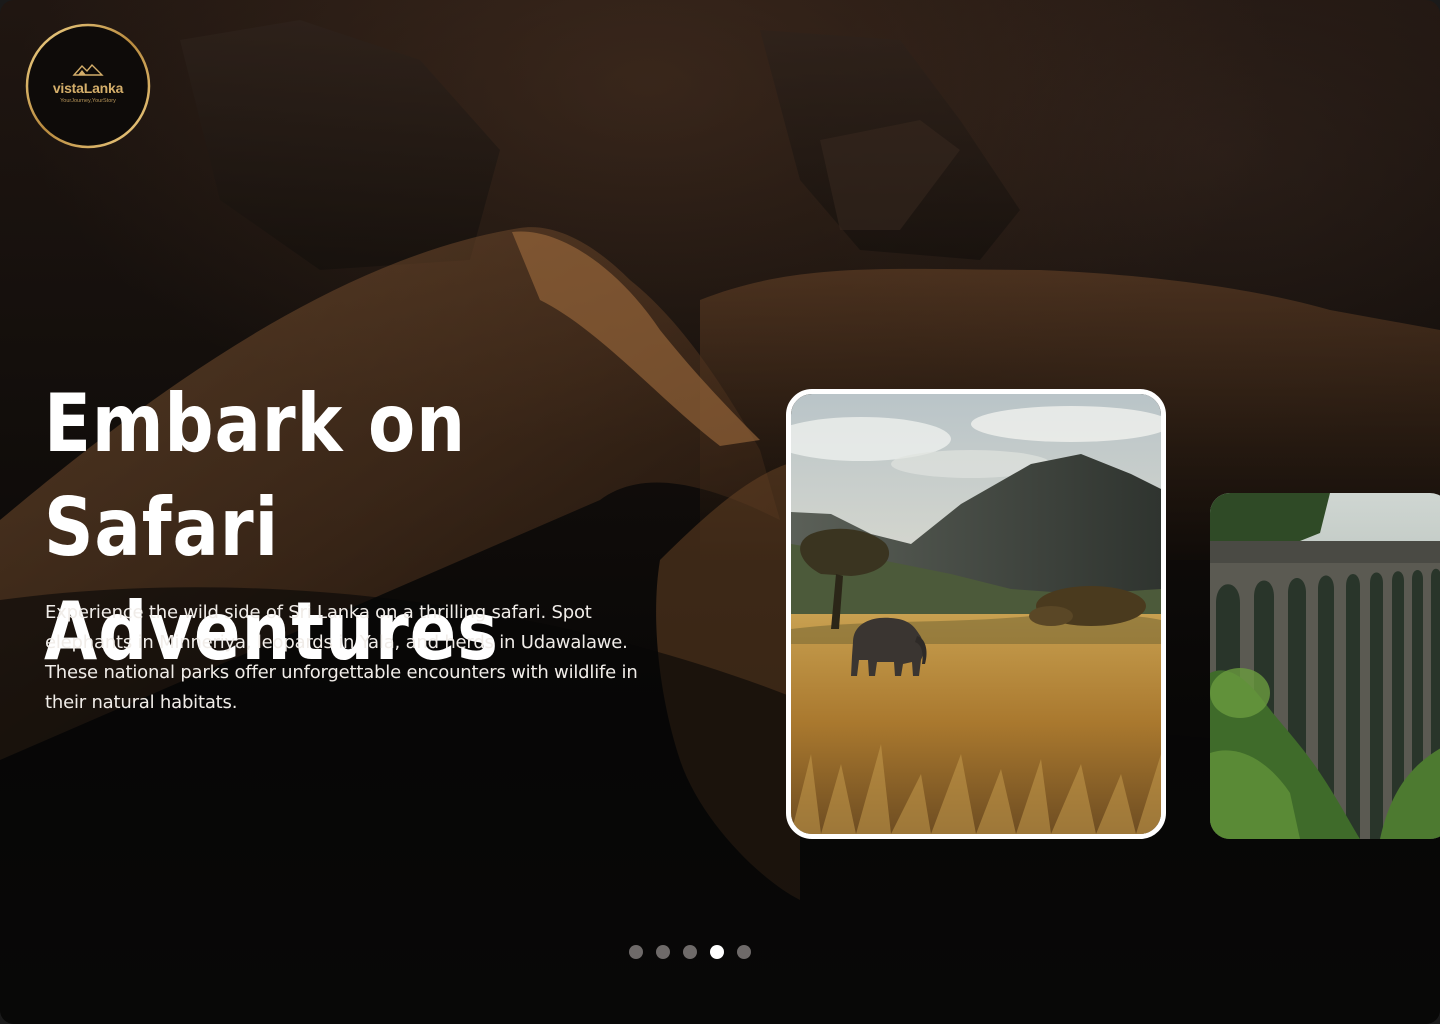 The image size is (1440, 1024). Describe the element at coordinates (255, 475) in the screenshot. I see `headline-line-1: Embark on Safari` at that location.